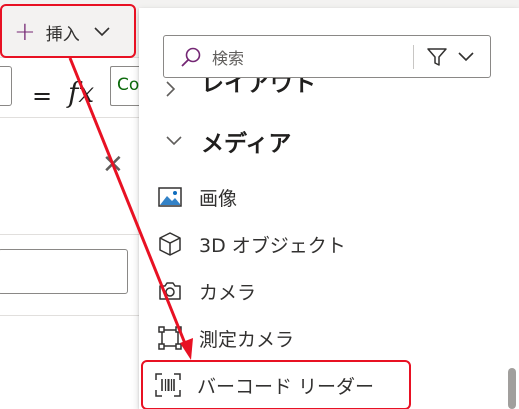  Describe the element at coordinates (258, 87) in the screenshot. I see `group-label: レイアウト` at that location.